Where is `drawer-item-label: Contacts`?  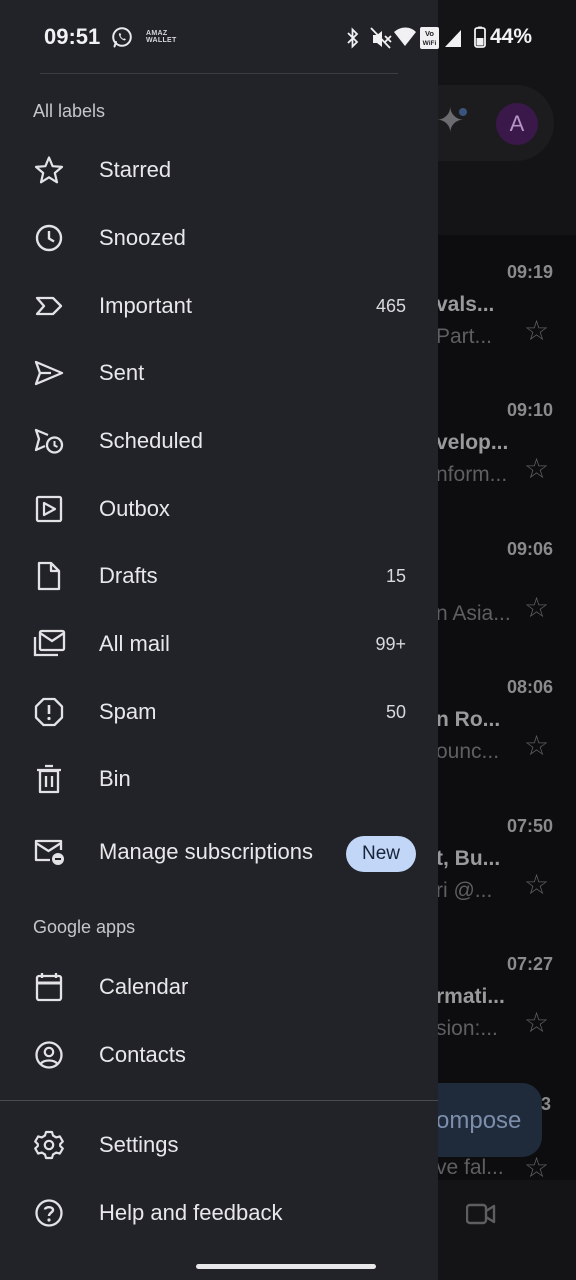 drawer-item-label: Contacts is located at coordinates (142, 1054).